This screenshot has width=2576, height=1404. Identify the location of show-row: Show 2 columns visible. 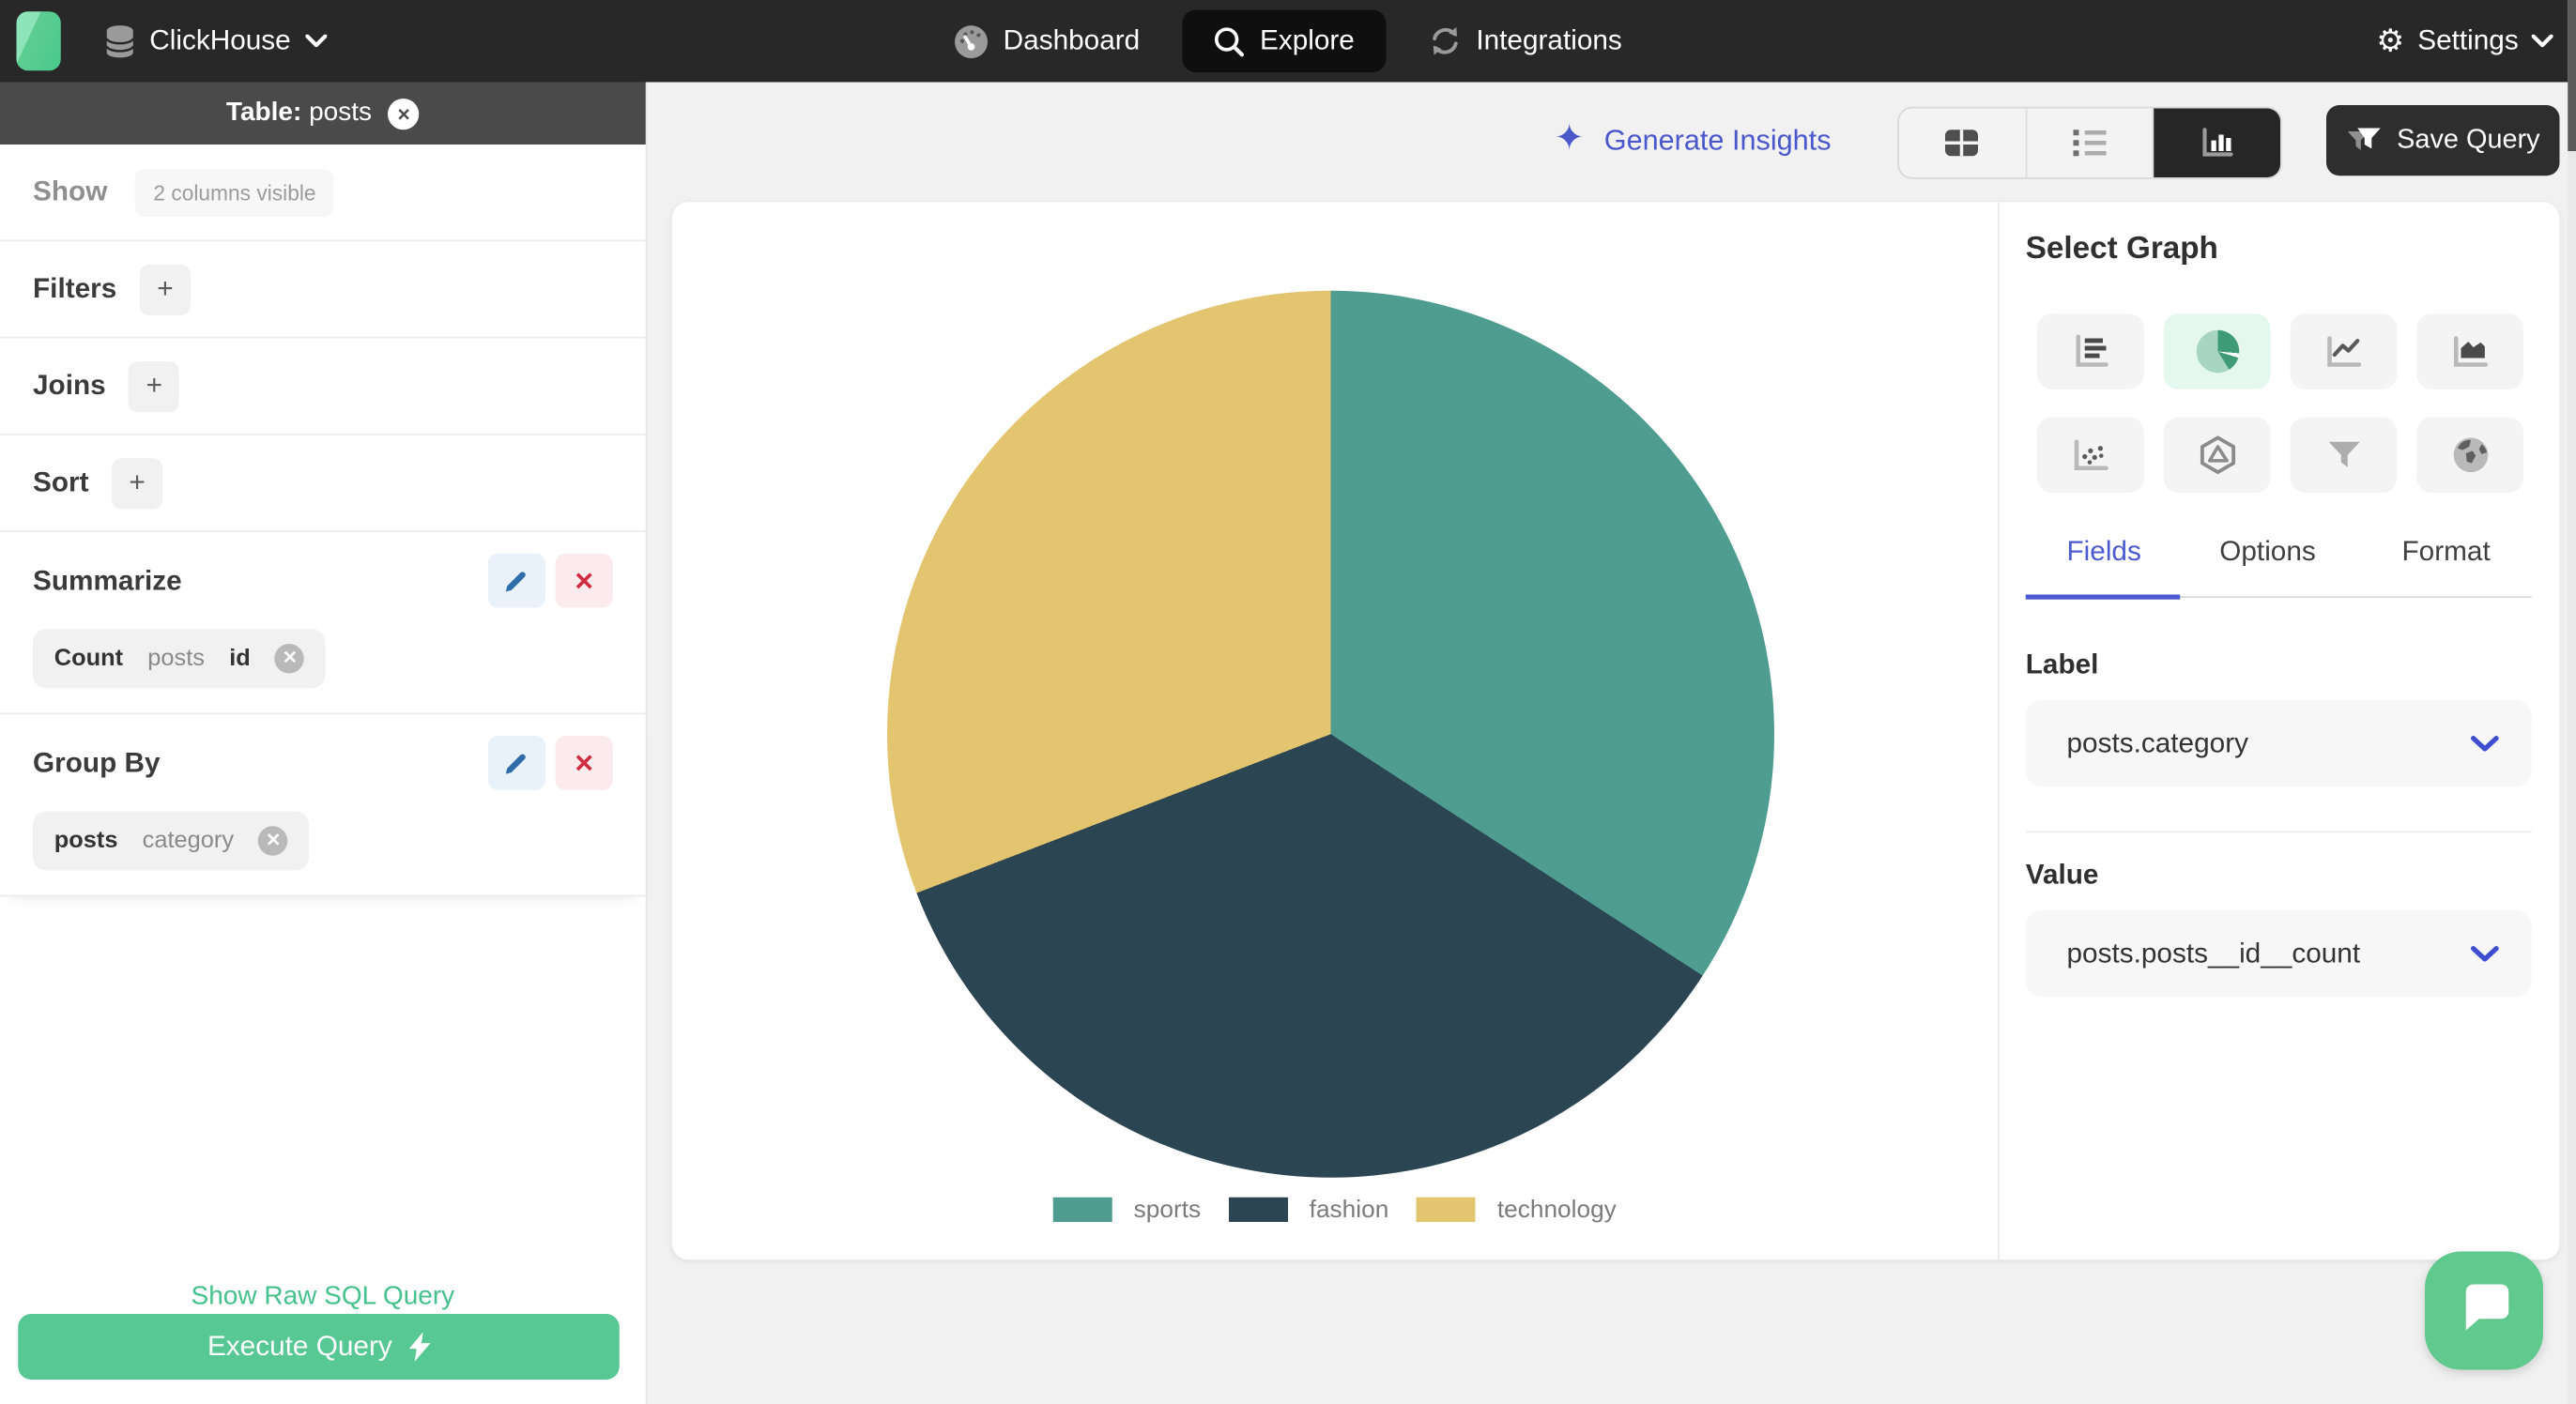
(323, 193).